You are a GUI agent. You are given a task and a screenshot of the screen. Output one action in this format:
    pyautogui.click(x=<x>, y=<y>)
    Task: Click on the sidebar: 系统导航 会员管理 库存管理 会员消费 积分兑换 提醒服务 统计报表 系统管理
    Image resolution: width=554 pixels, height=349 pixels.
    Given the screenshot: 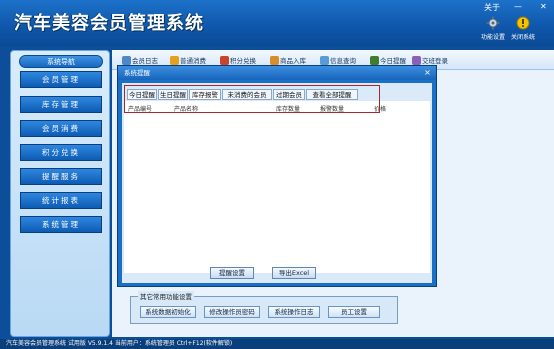 What is the action you would take?
    pyautogui.click(x=60, y=193)
    